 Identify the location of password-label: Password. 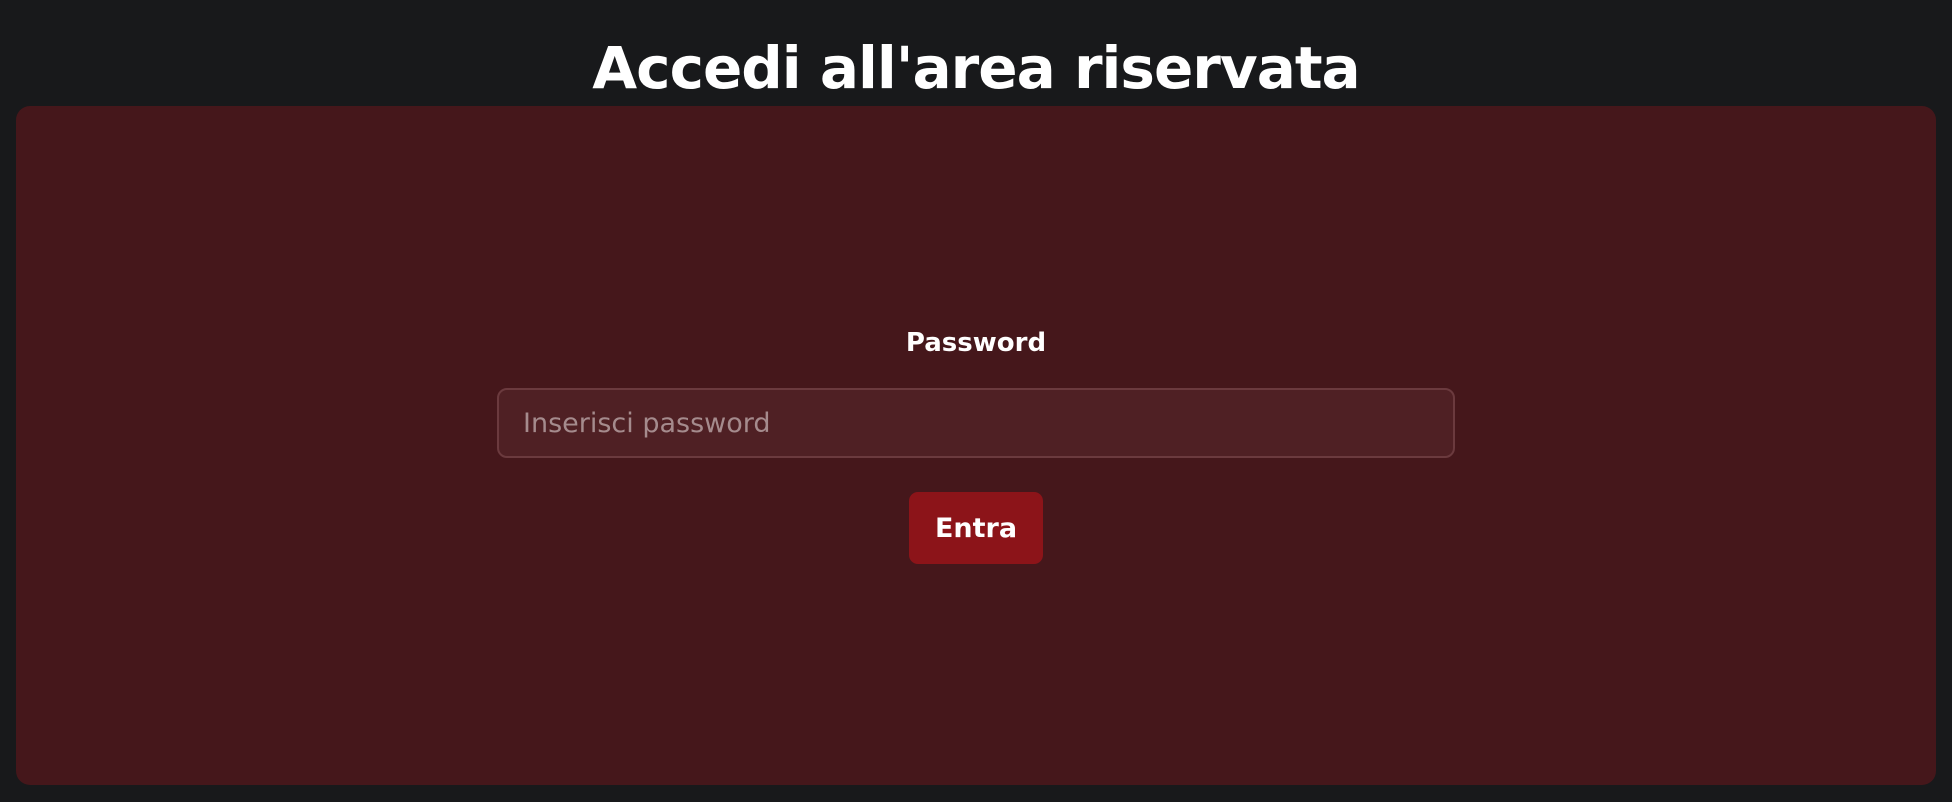
(976, 343).